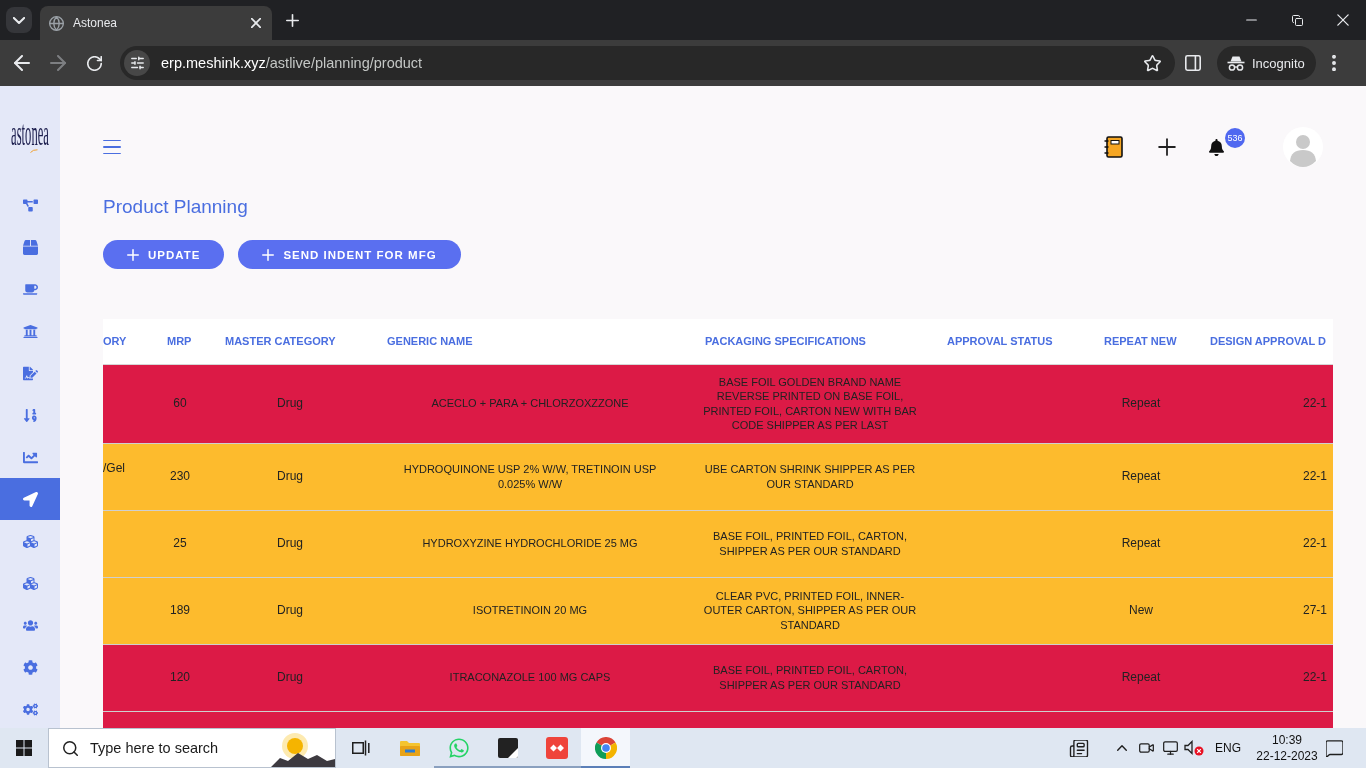 Image resolution: width=1366 pixels, height=768 pixels. Describe the element at coordinates (70, 748) in the screenshot. I see `search-icon` at that location.